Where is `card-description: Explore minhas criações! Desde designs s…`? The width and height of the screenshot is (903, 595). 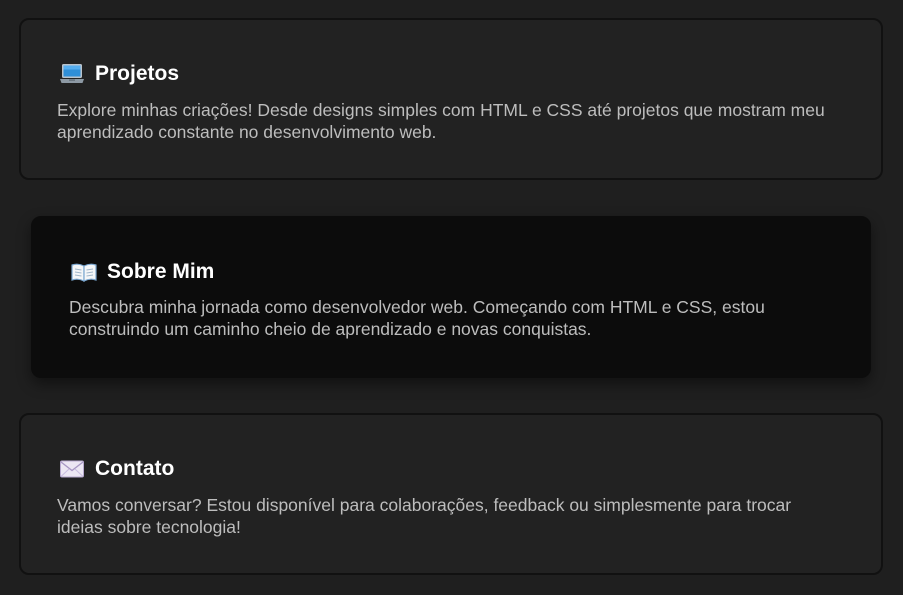 card-description: Explore minhas criações! Desde designs s… is located at coordinates (441, 121).